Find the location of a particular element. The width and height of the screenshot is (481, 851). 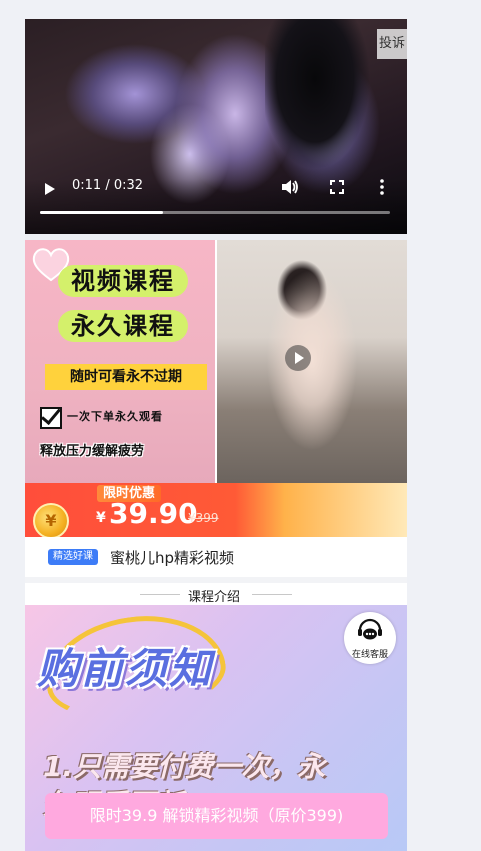

video-frame-shadow is located at coordinates (320, 99).